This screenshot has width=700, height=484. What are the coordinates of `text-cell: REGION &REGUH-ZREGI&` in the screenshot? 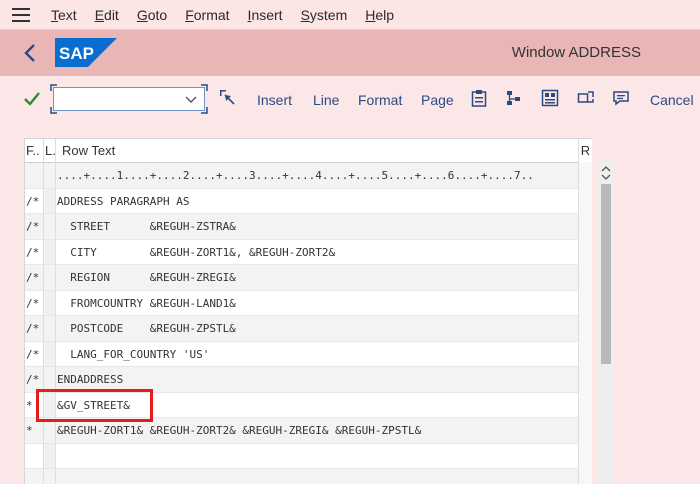 It's located at (146, 277).